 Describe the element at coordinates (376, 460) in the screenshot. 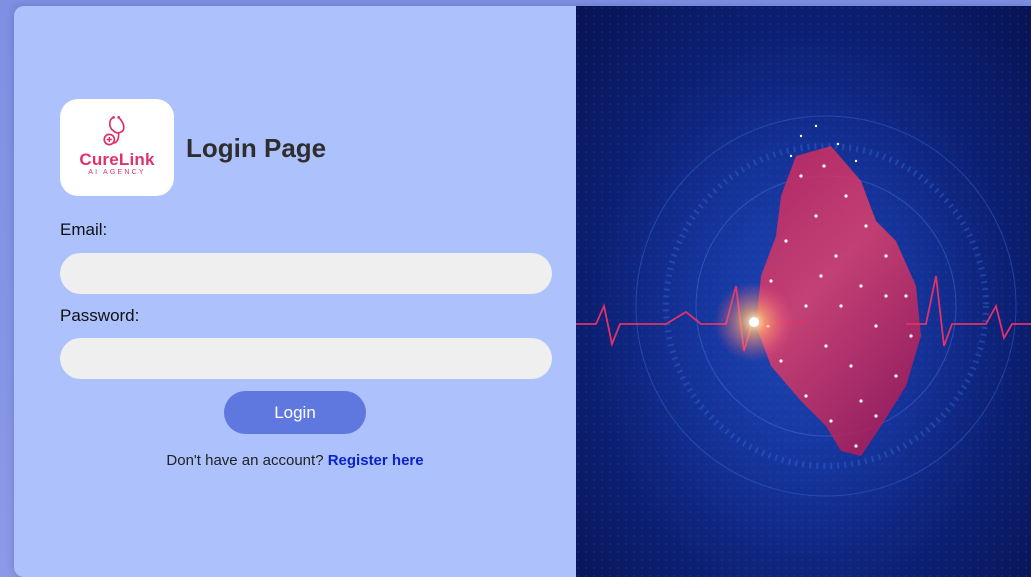

I see `register-link: Register here` at that location.